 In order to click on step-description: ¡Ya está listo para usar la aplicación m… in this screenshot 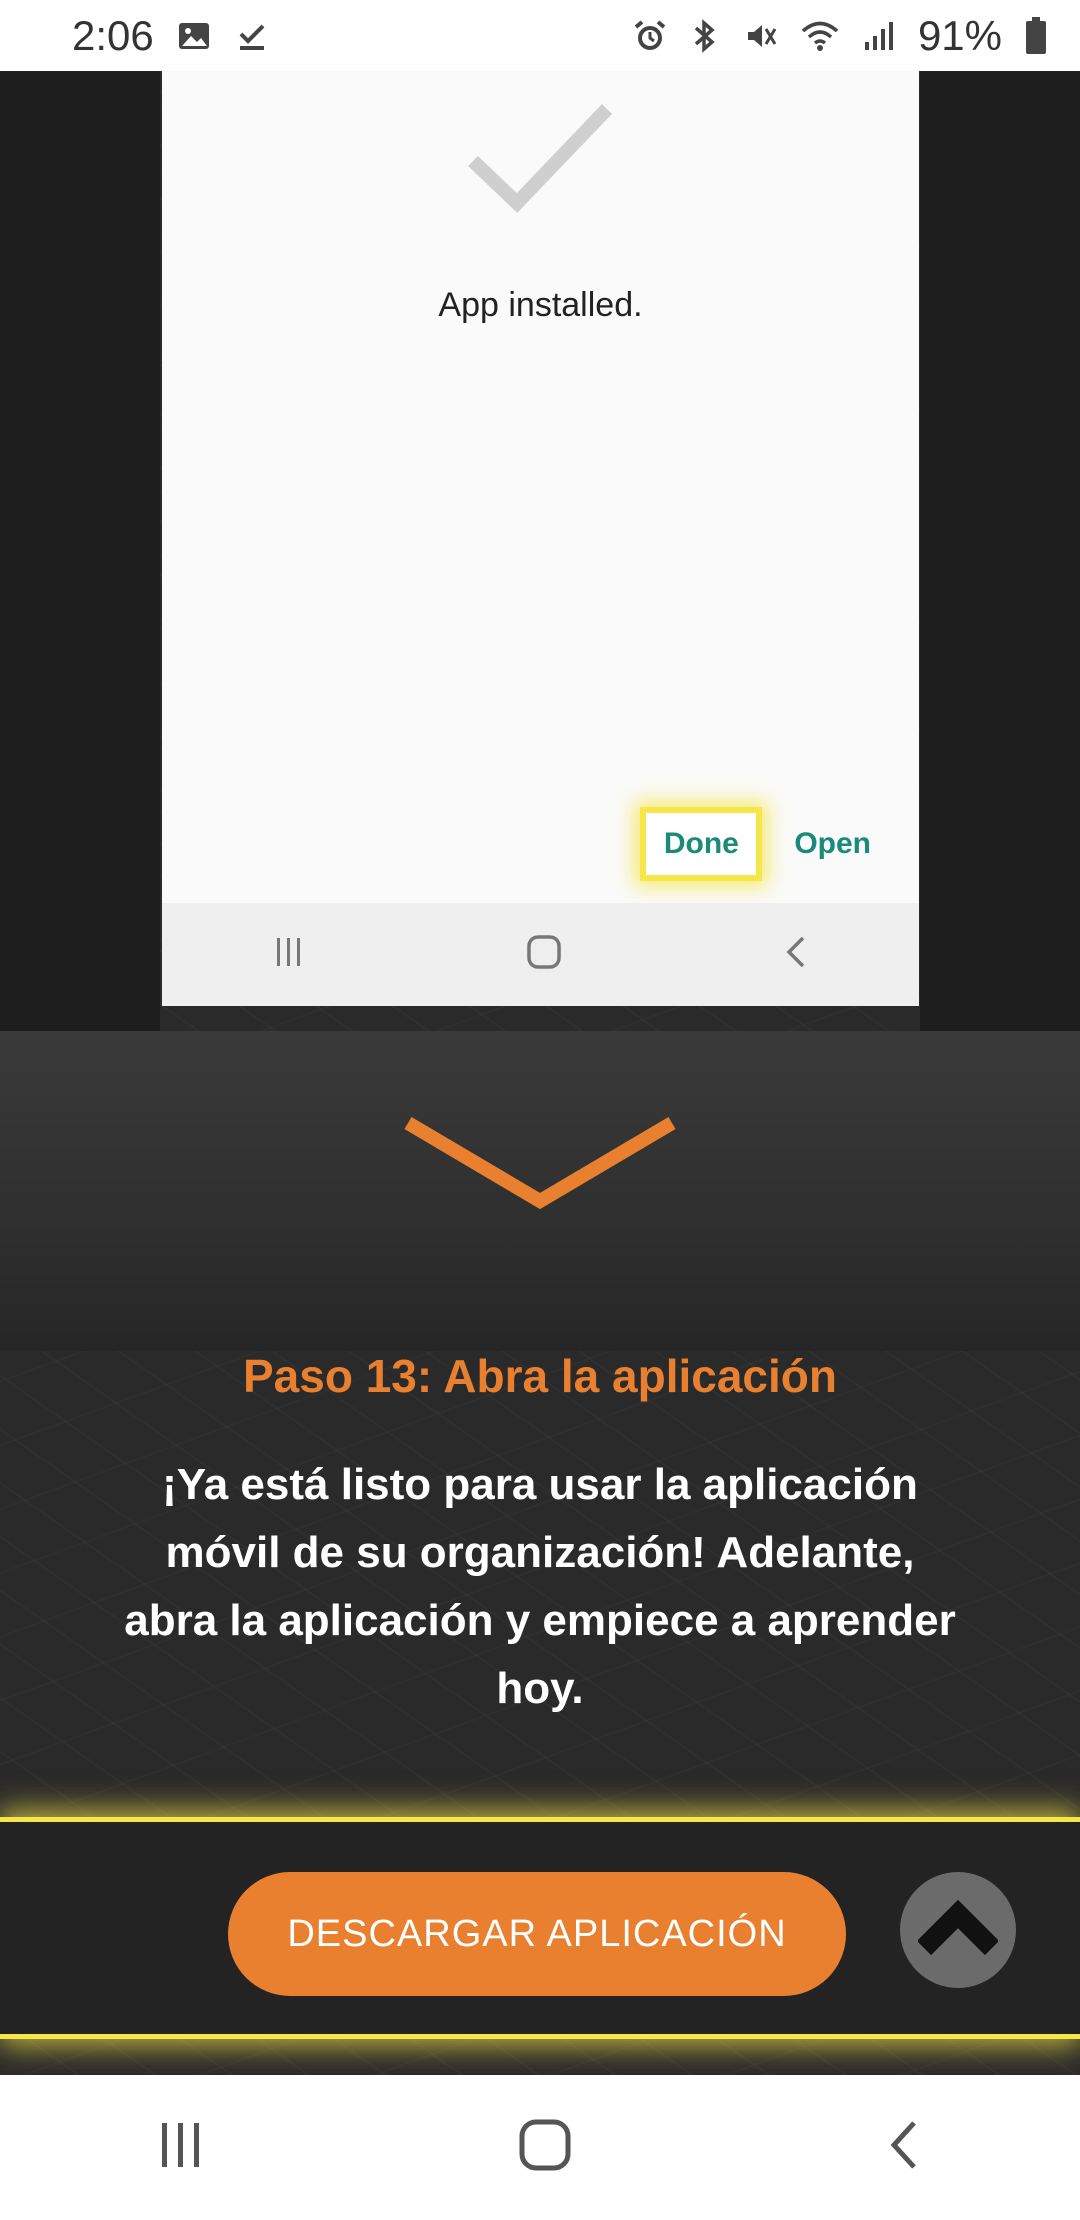, I will do `click(540, 1586)`.